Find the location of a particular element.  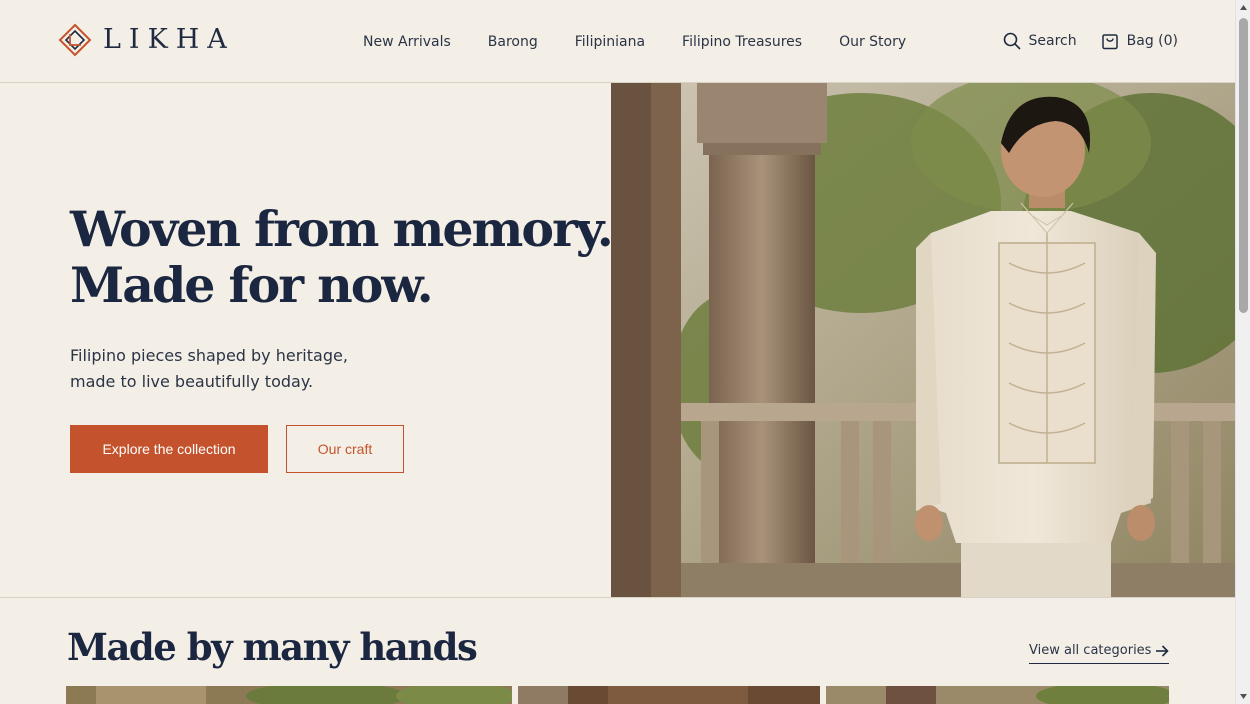

shopping-bag-icon is located at coordinates (1109, 42).